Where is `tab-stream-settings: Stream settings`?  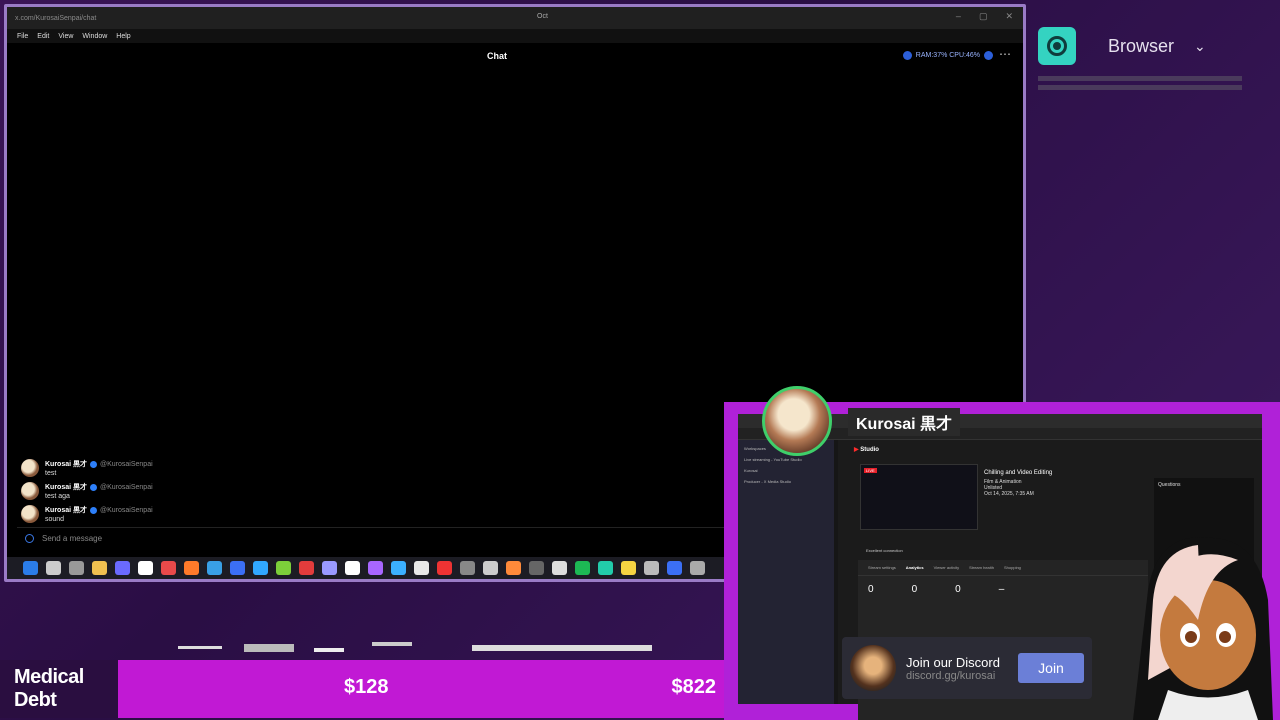
tab-stream-settings: Stream settings is located at coordinates (882, 567).